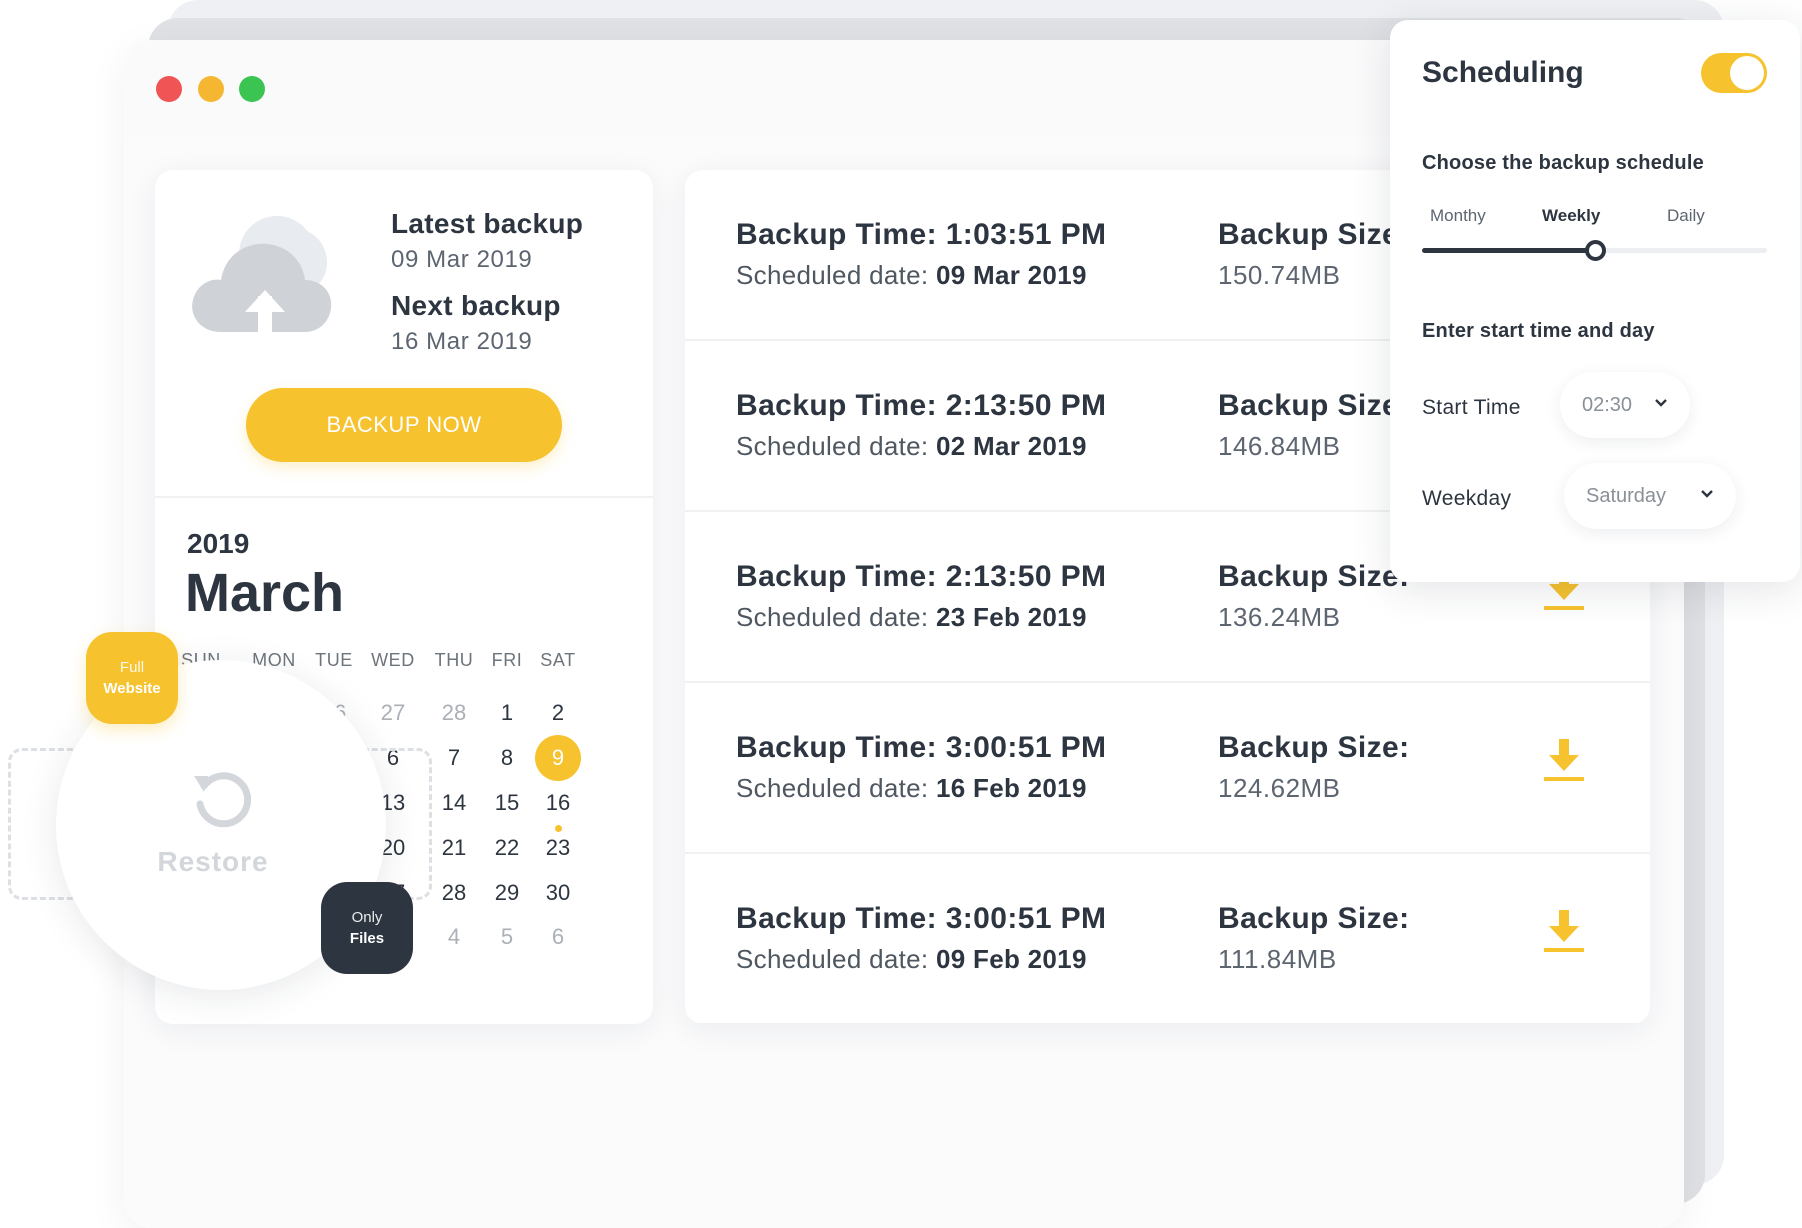 The image size is (1802, 1228). What do you see at coordinates (169, 89) in the screenshot?
I see `close-window-button` at bounding box center [169, 89].